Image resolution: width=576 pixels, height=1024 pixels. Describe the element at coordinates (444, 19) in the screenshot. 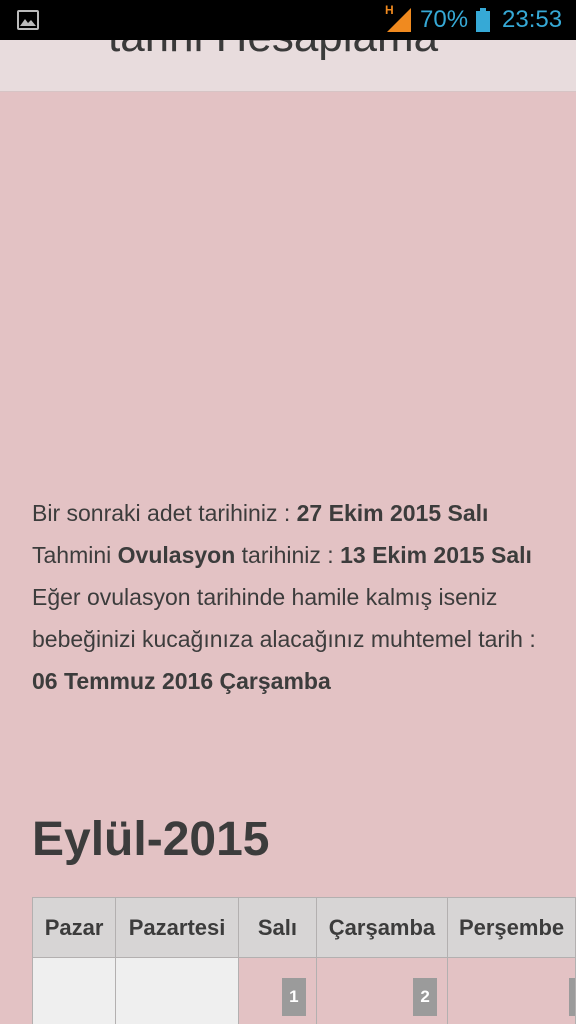

I see `battery-percent: 70%` at that location.